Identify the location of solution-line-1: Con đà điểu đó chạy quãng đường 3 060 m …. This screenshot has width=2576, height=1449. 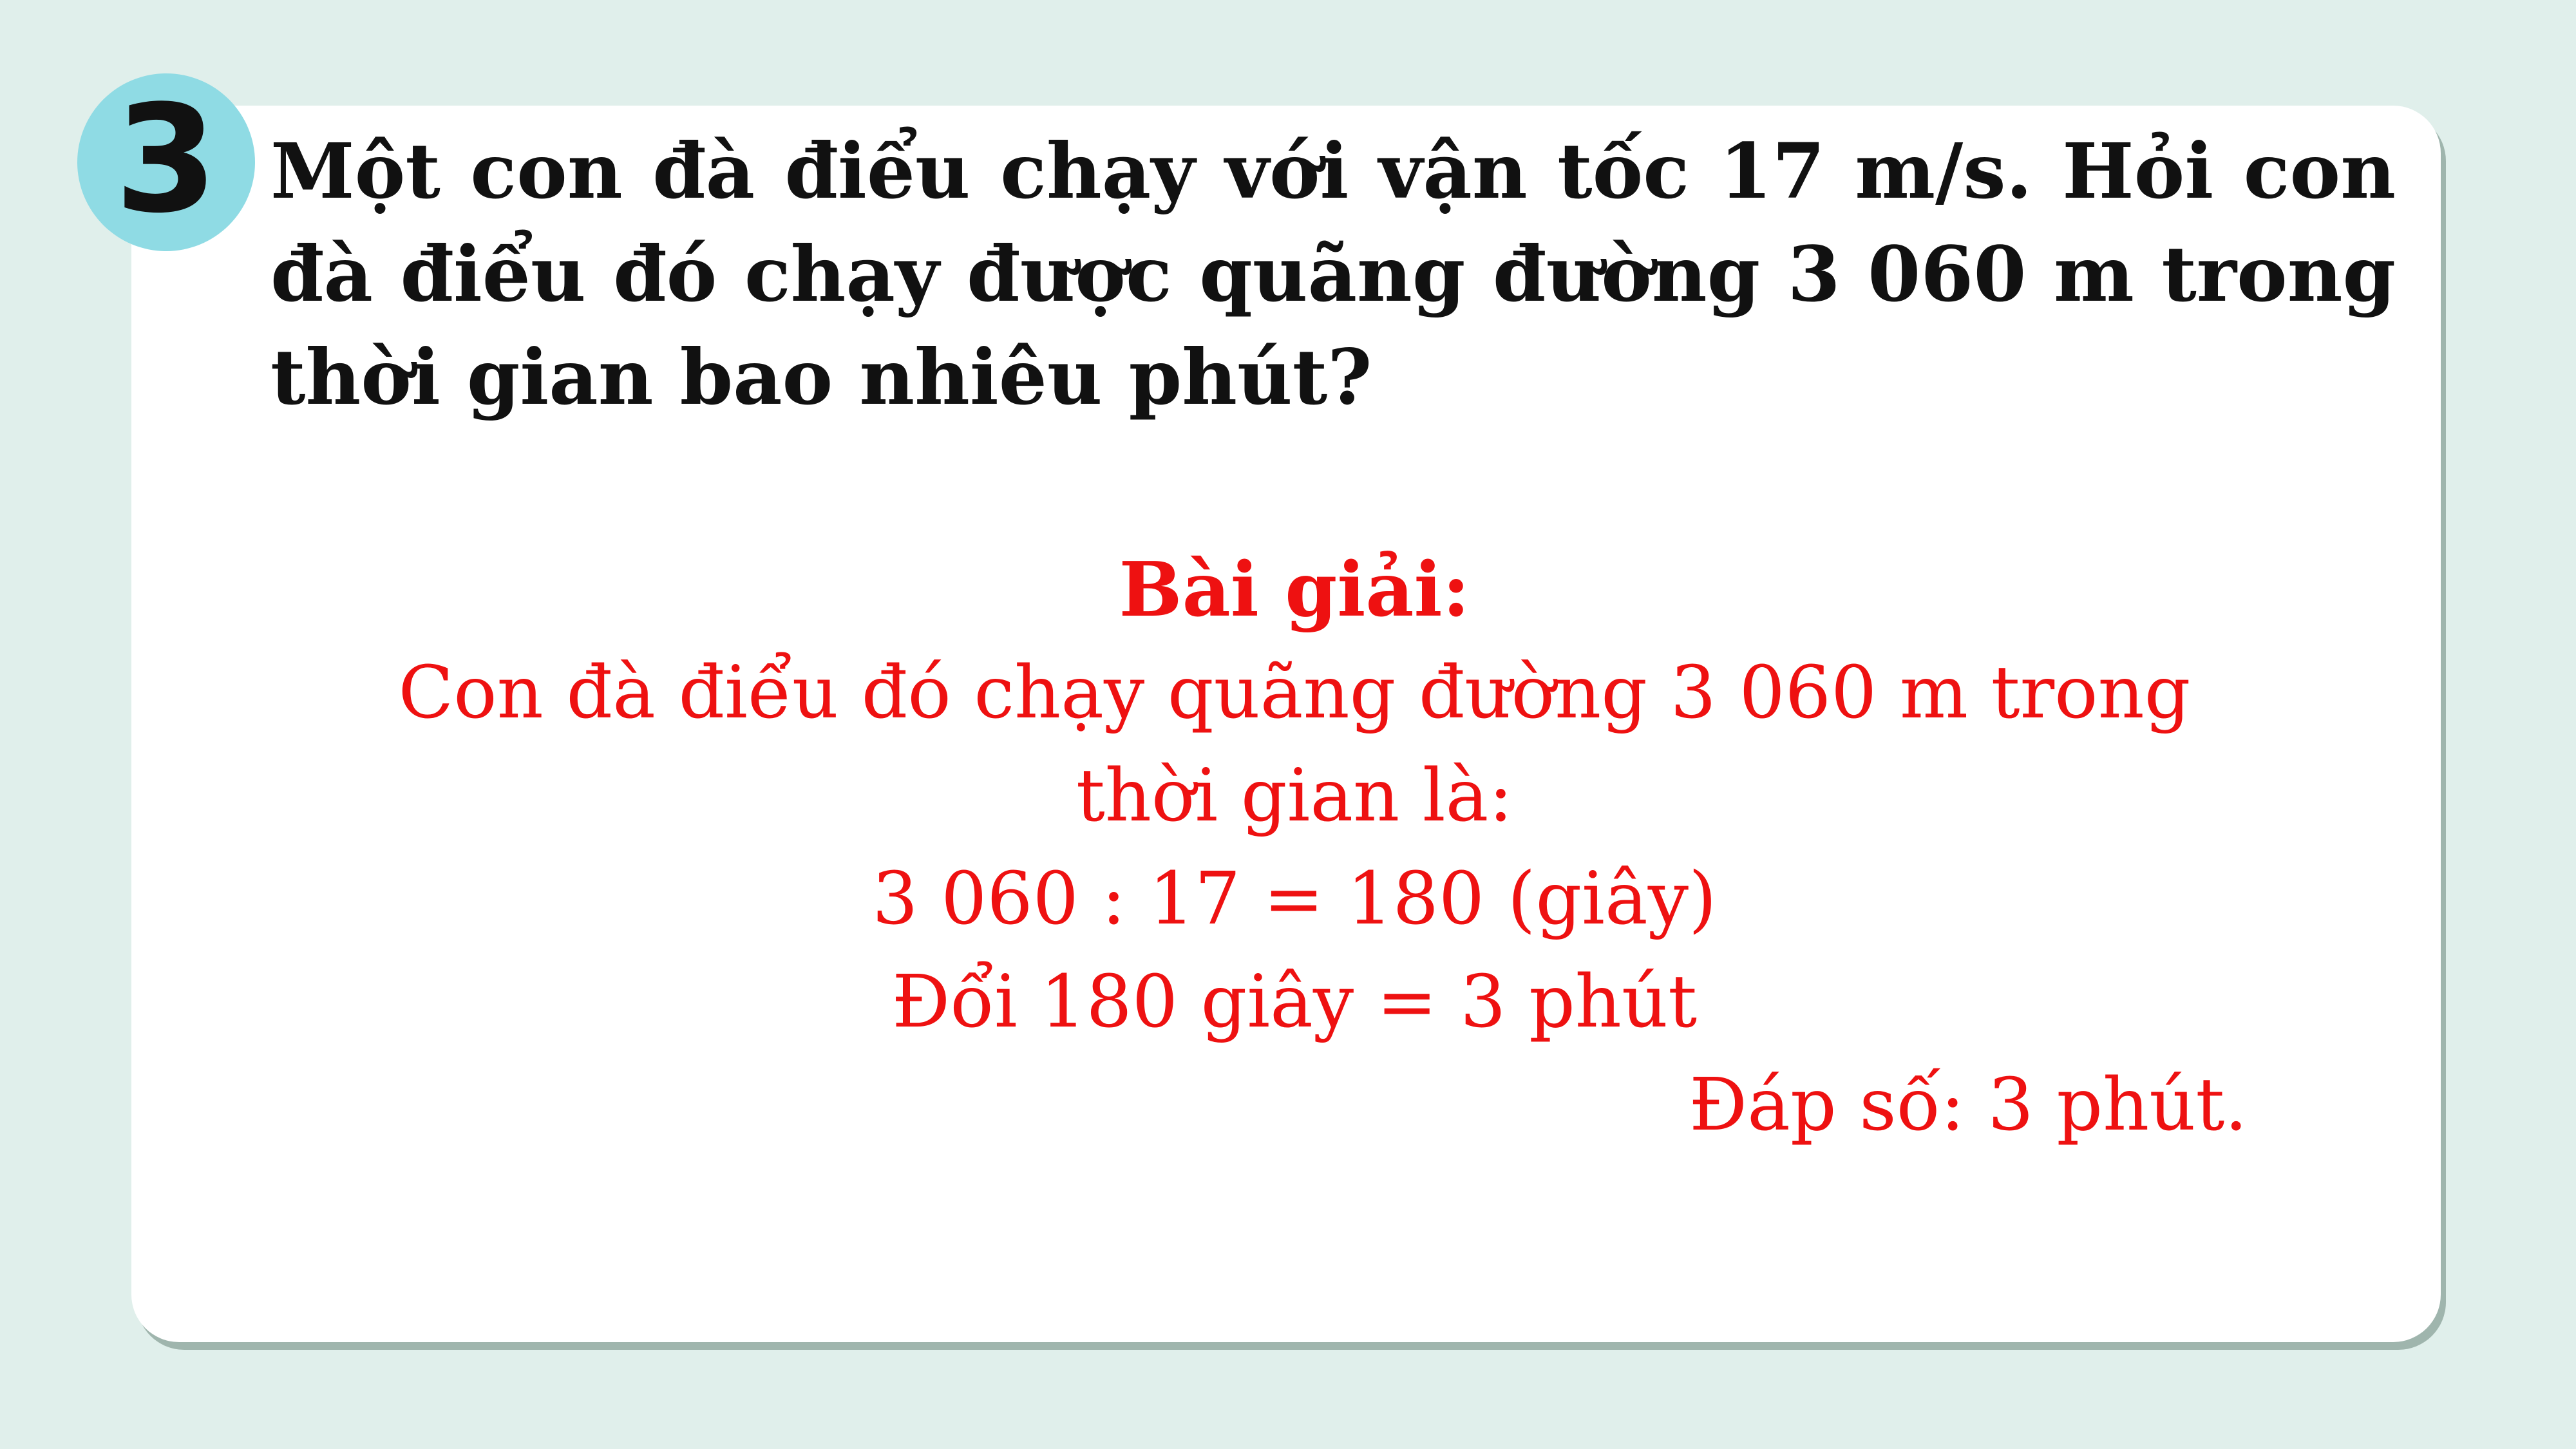
(1294, 693).